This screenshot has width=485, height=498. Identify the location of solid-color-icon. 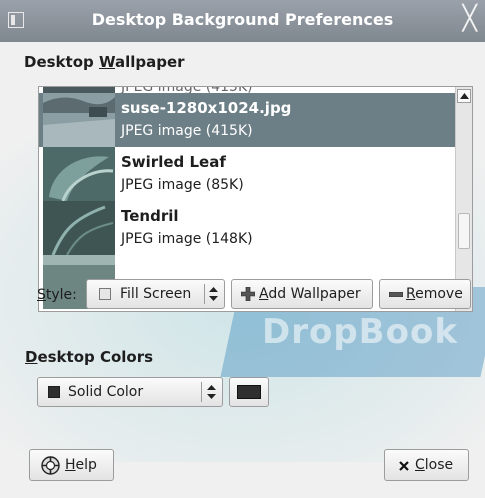
(54, 392).